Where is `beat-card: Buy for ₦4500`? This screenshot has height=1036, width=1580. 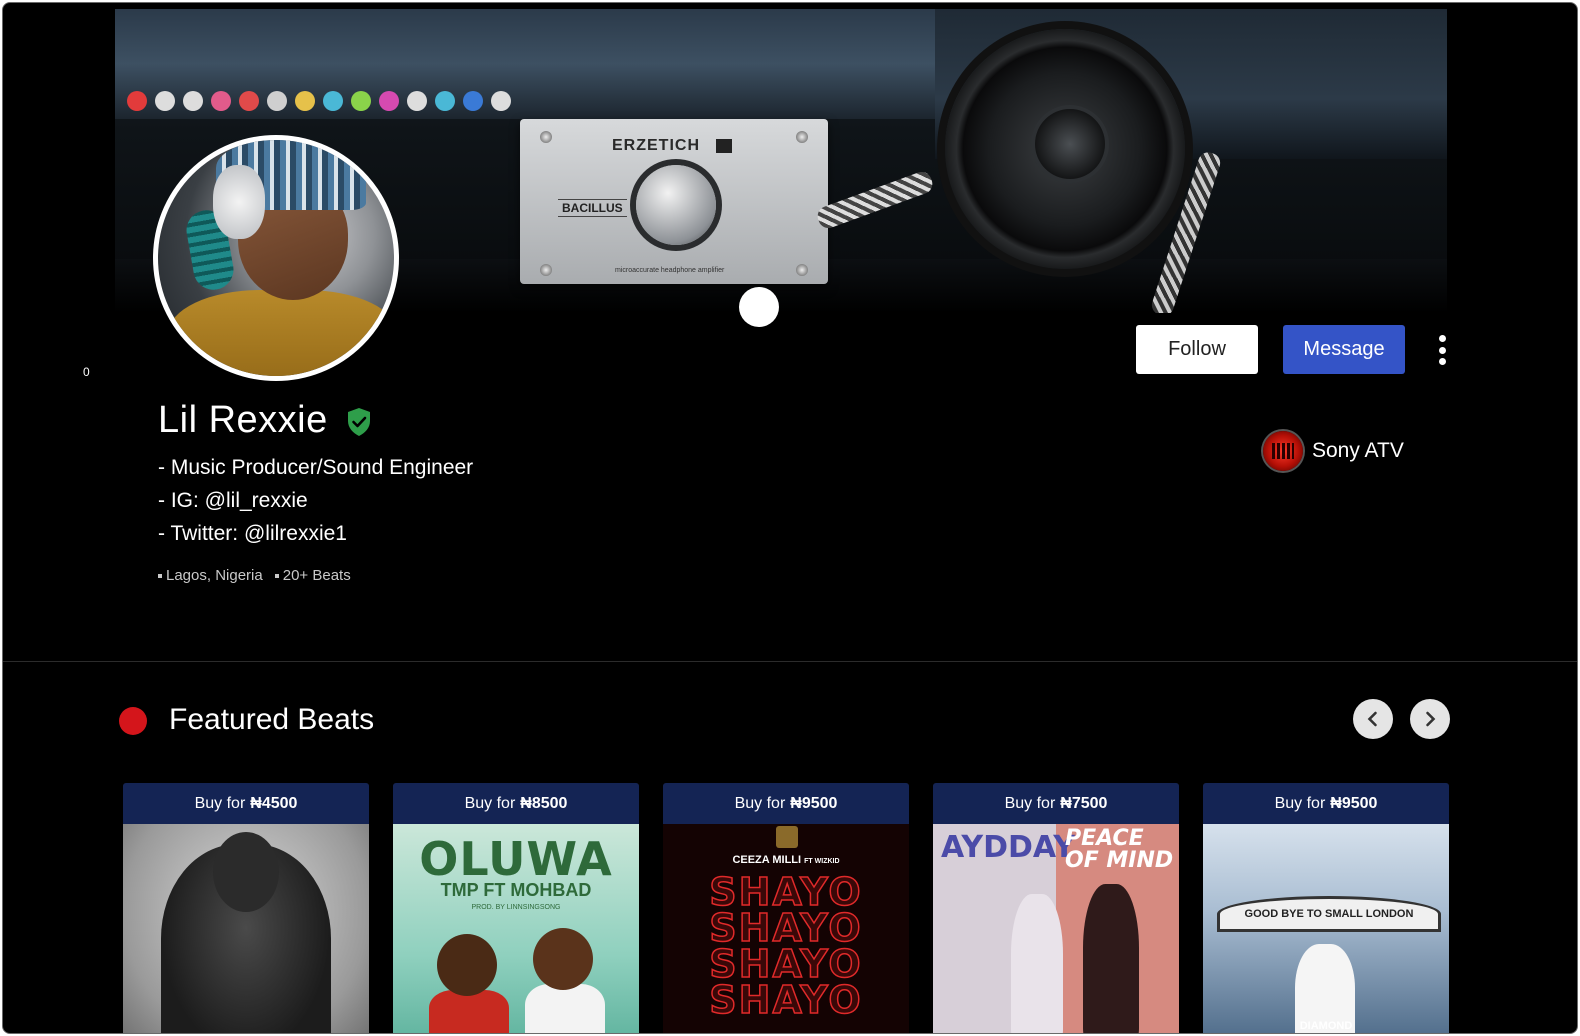
beat-card: Buy for ₦4500 is located at coordinates (246, 908).